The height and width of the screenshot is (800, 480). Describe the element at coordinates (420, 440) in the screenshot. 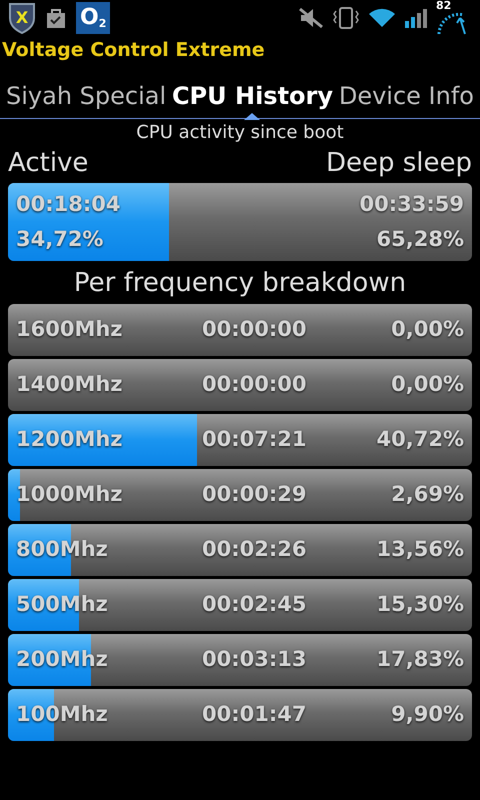

I see `frequency-percent: 40,72%` at that location.